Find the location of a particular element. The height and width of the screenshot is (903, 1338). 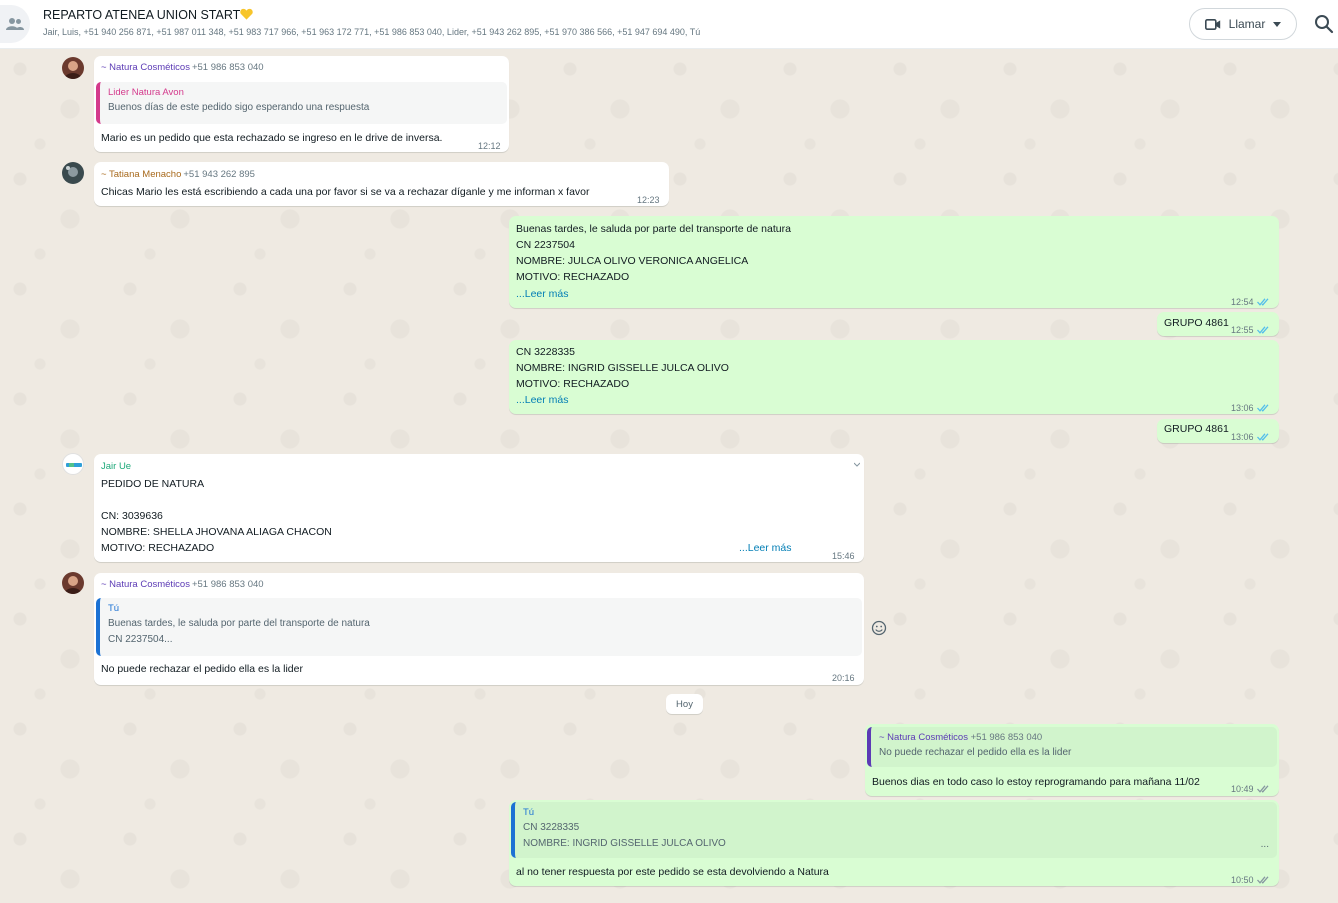

sender-name: Jair Ue is located at coordinates (116, 466).